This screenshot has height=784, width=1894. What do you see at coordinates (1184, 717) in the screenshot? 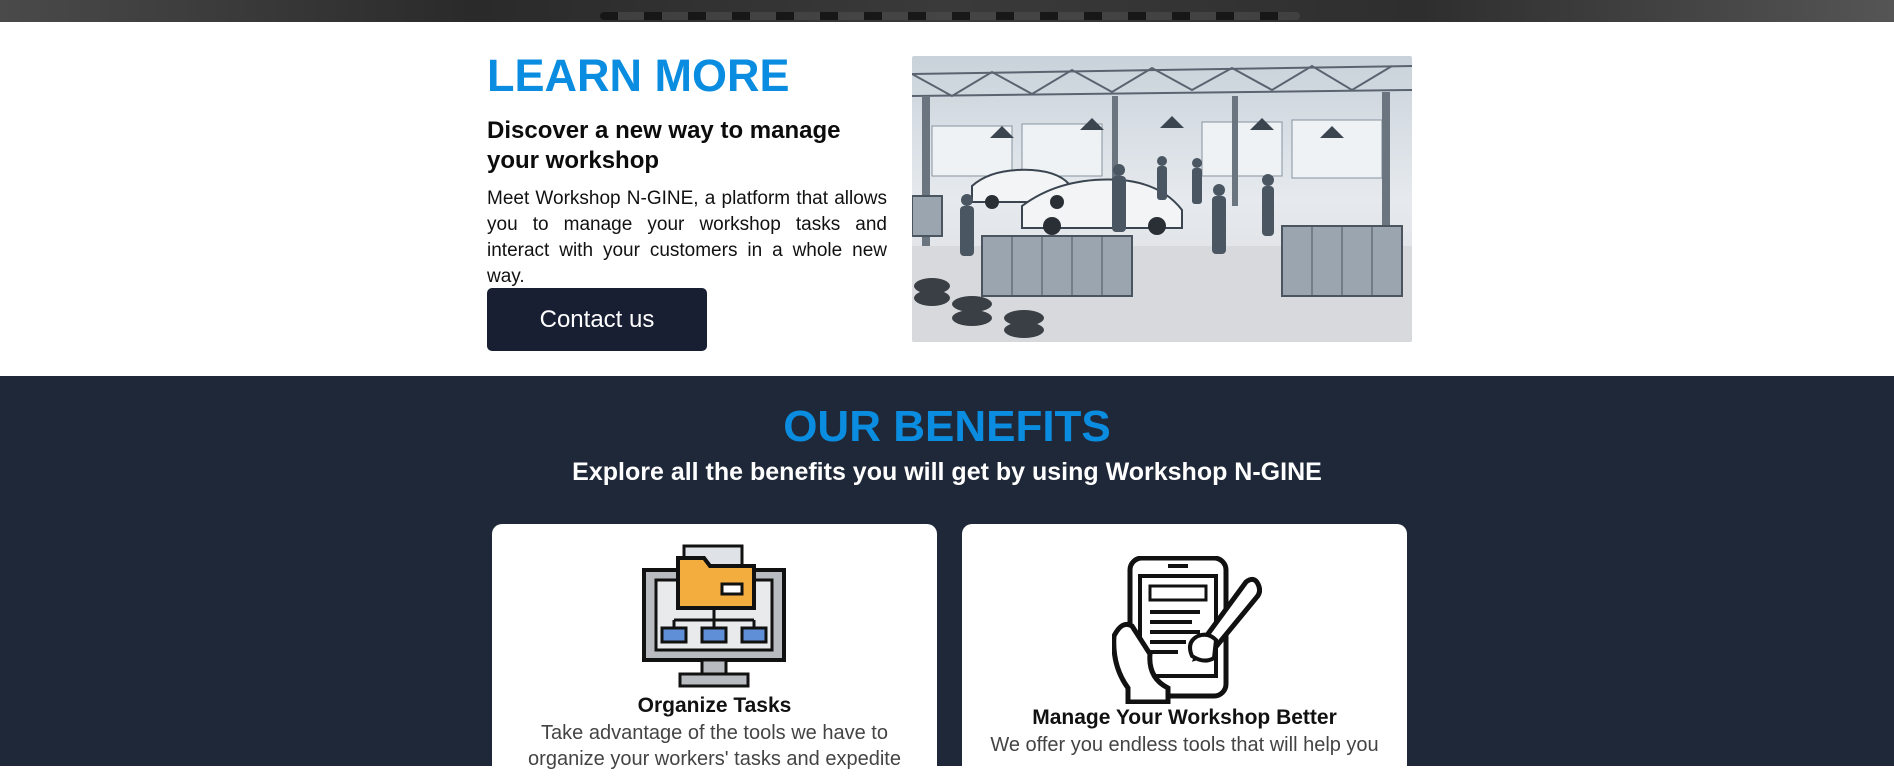
I see `benefit-card-title: Manage Your Workshop Better` at bounding box center [1184, 717].